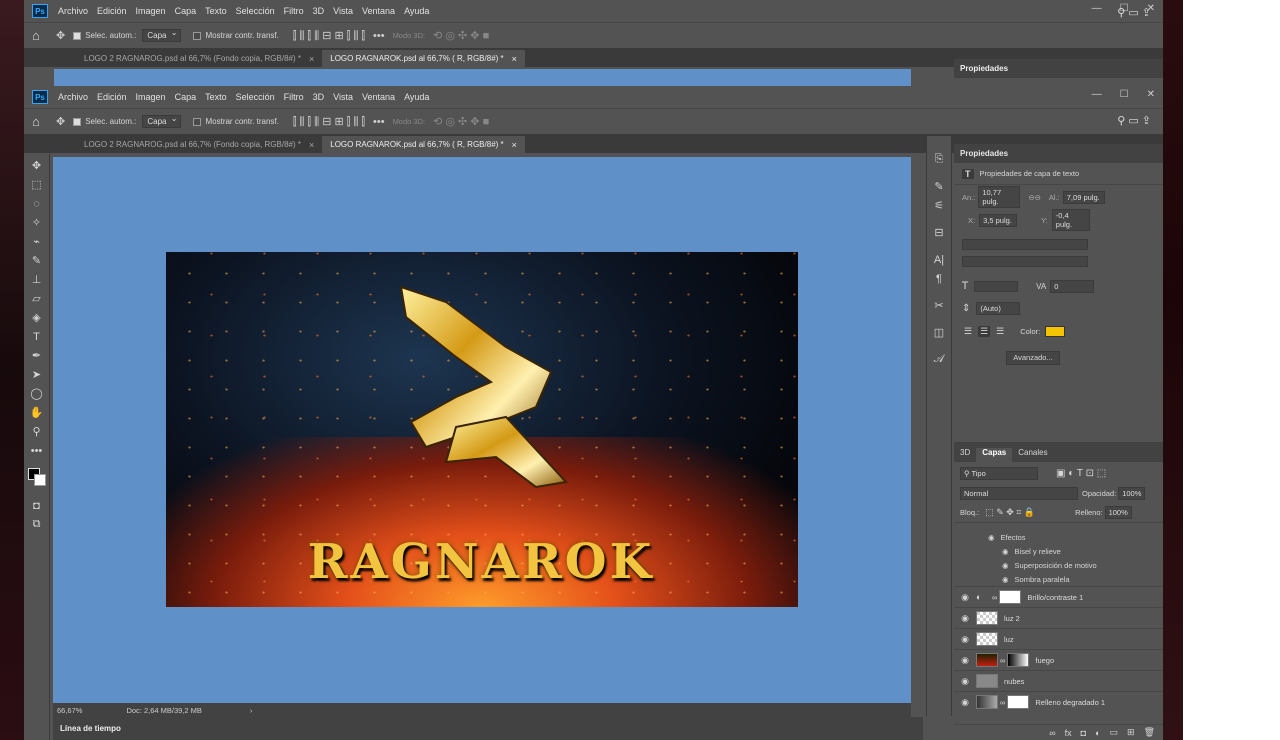 This screenshot has width=1280, height=740. I want to click on menu-ayuda: Ayuda, so click(416, 97).